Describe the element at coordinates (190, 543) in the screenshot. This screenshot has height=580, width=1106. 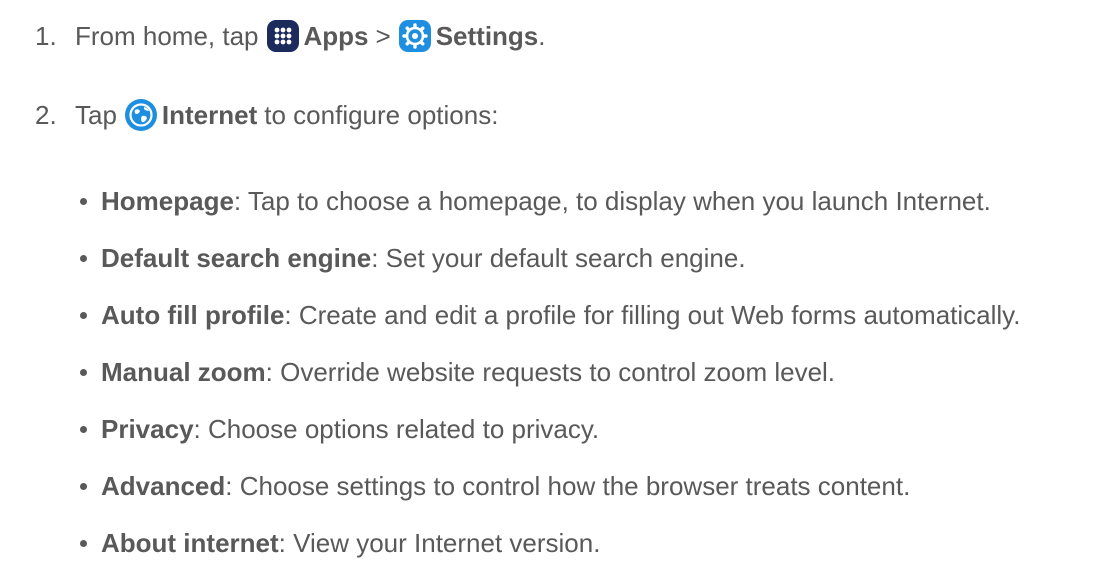
I see `option-term: About internet` at that location.